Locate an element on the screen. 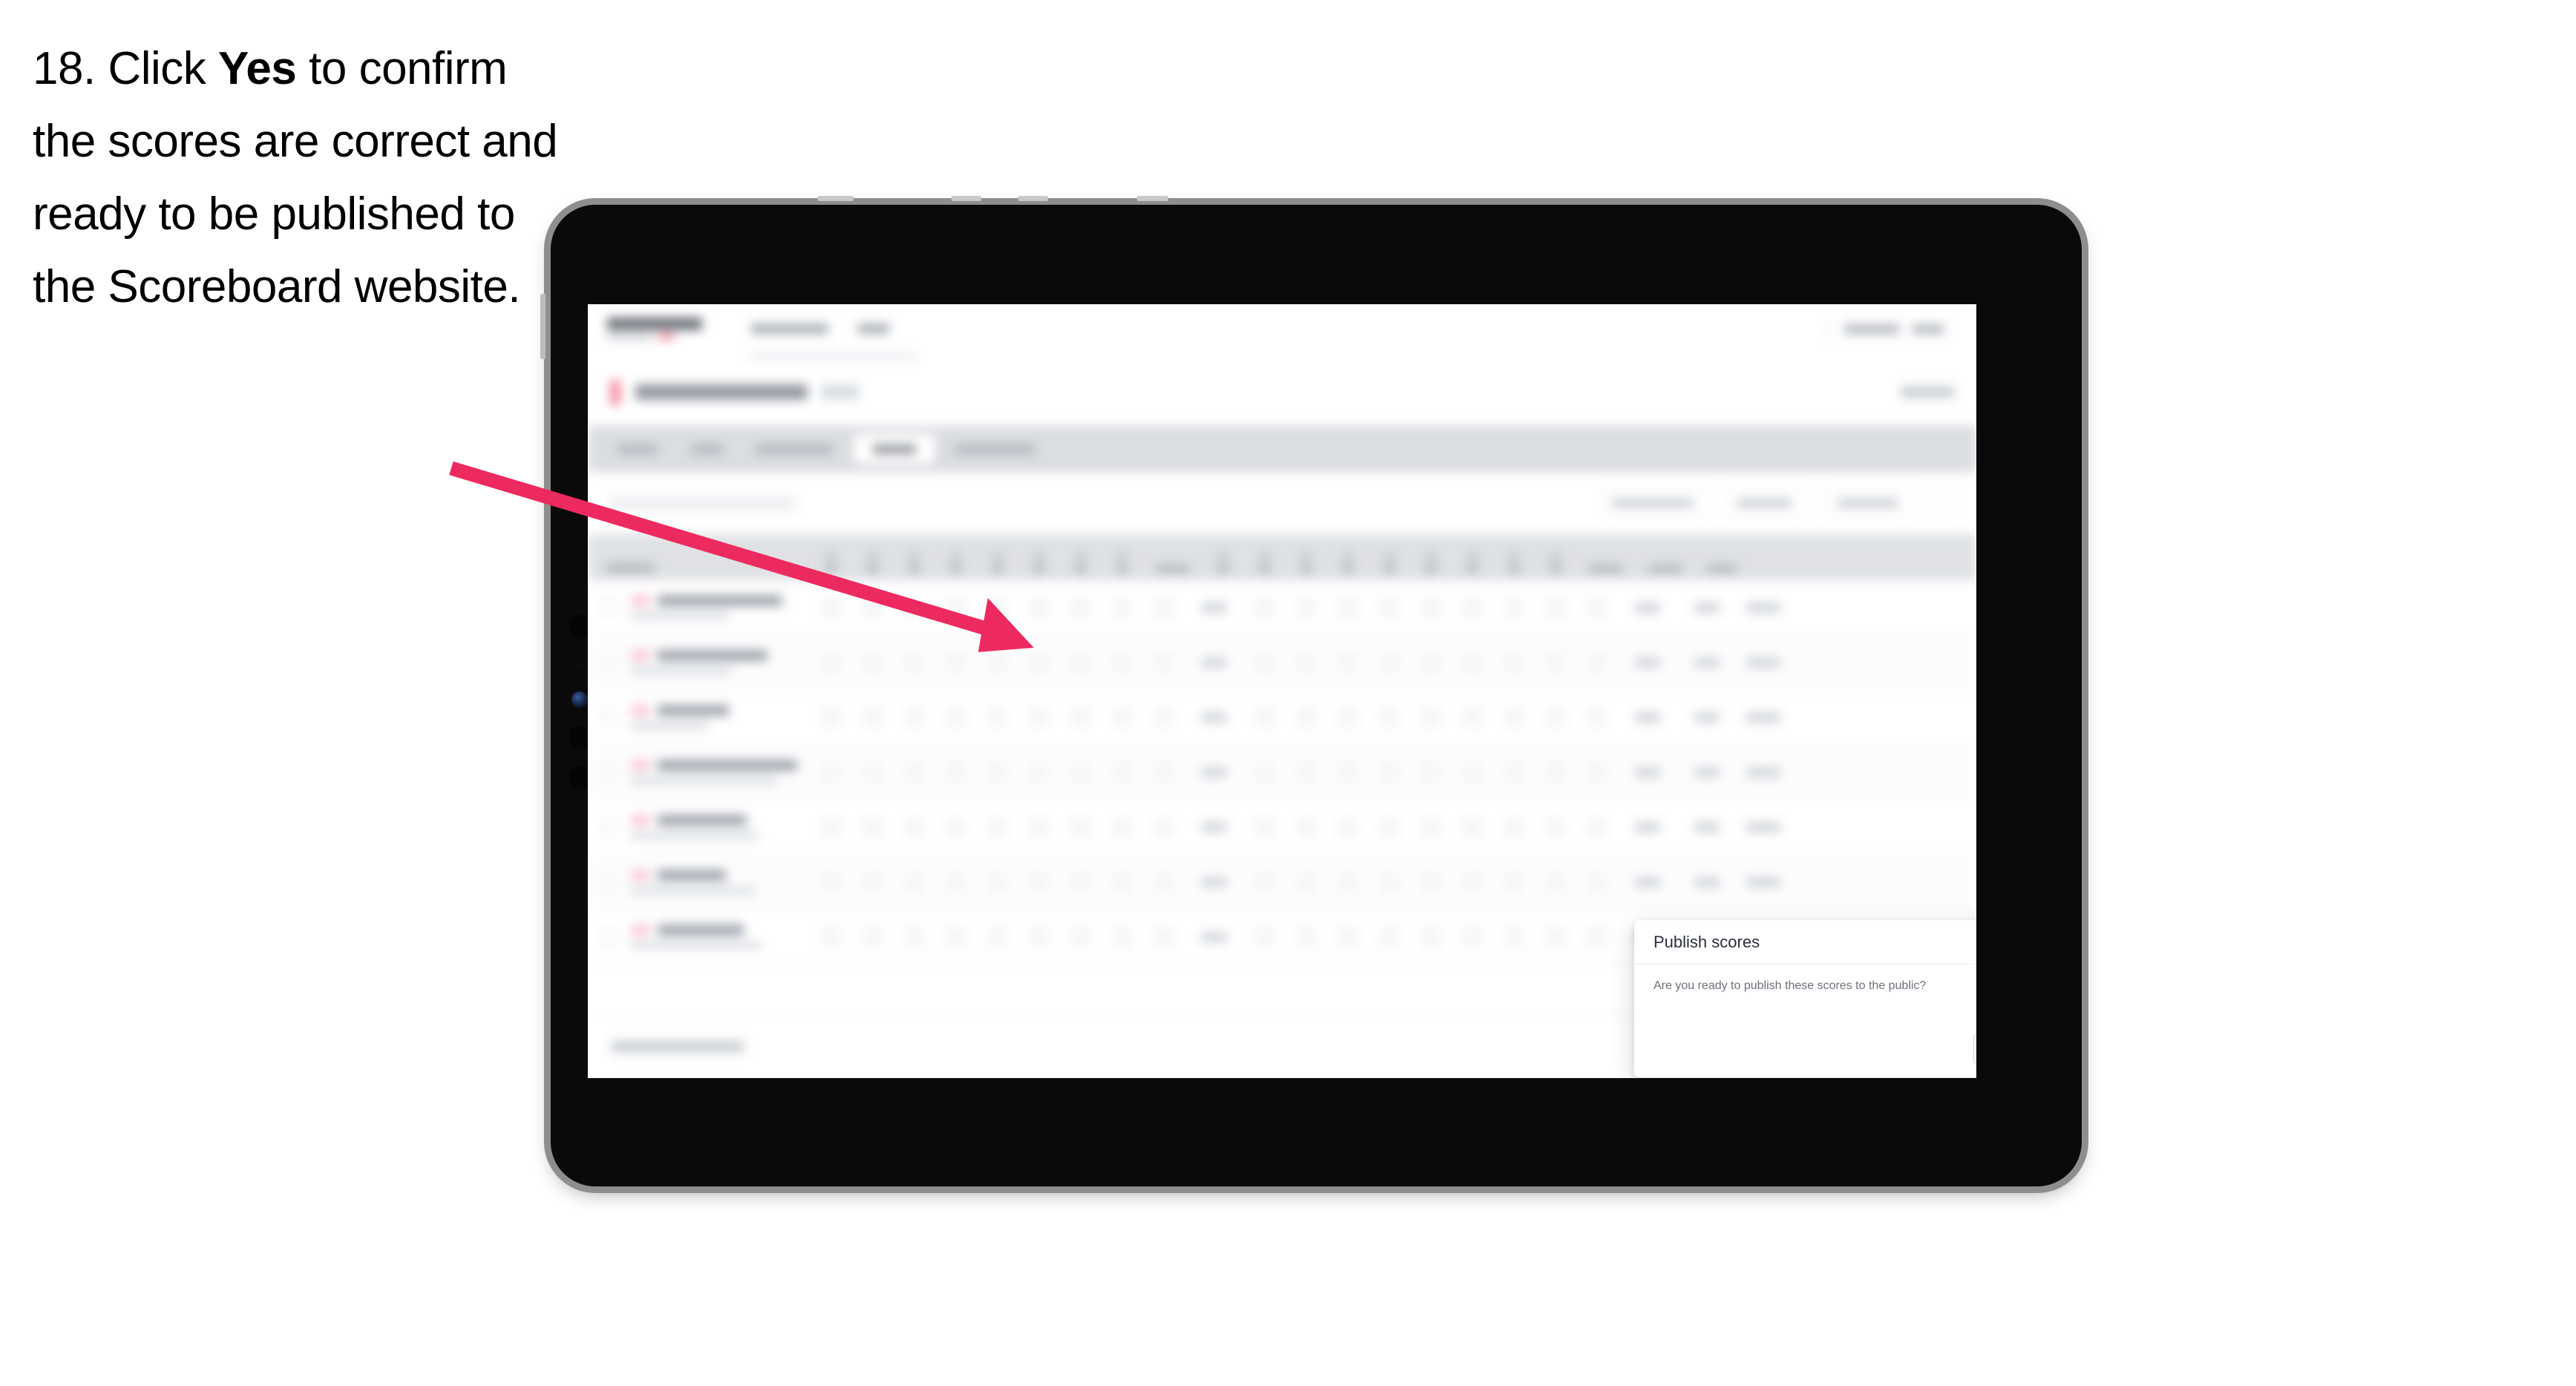 This screenshot has height=1386, width=2576. settings-icon is located at coordinates (1941, 503).